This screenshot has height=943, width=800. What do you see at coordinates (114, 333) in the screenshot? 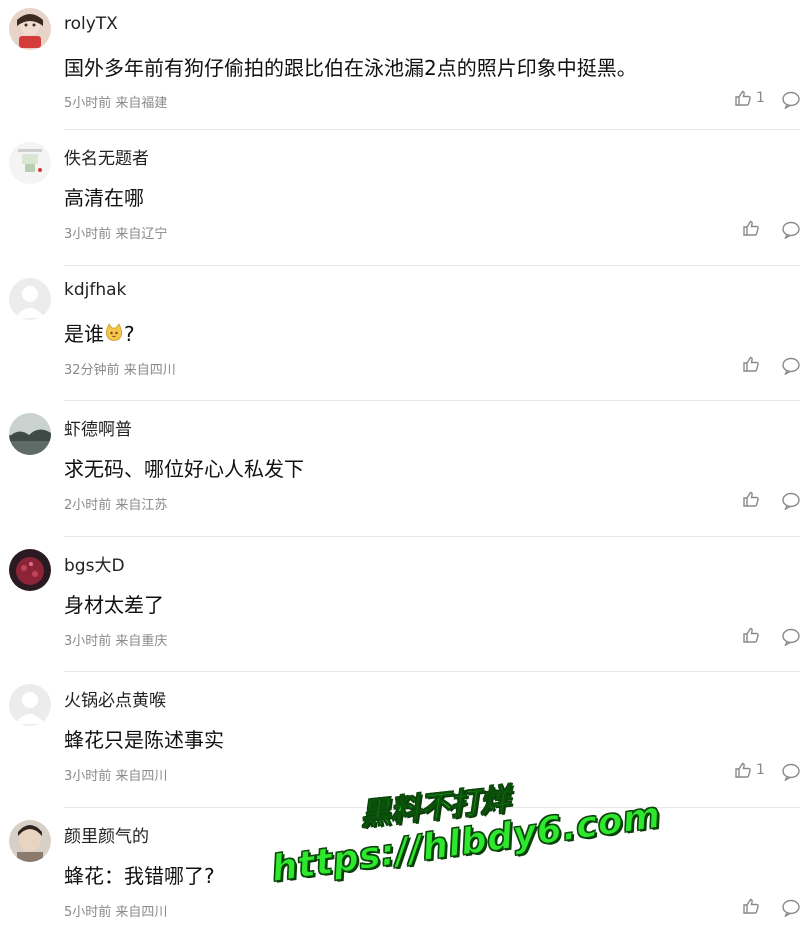
I see `cat-emoji-icon` at bounding box center [114, 333].